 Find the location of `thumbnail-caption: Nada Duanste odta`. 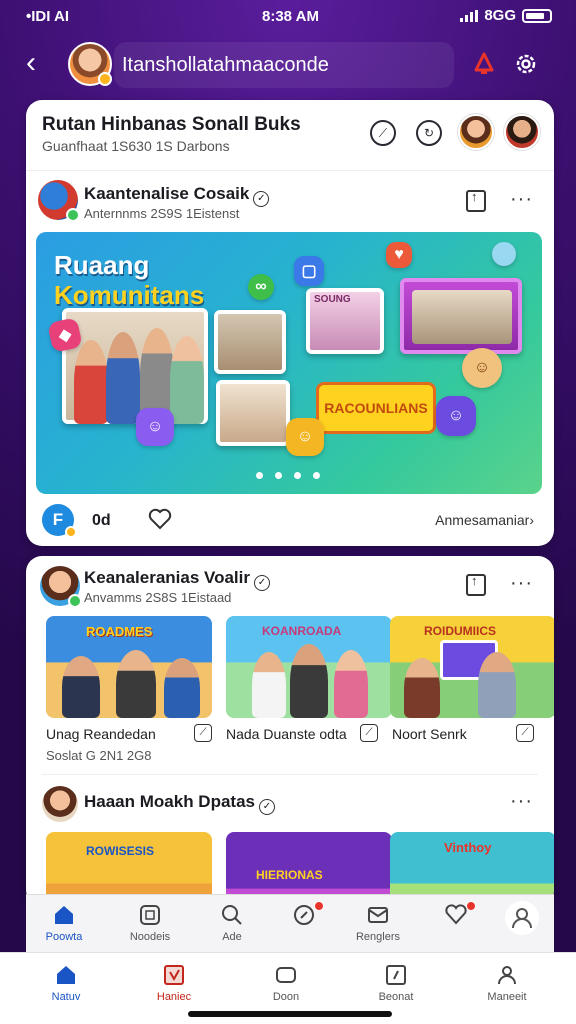

thumbnail-caption: Nada Duanste odta is located at coordinates (286, 734).